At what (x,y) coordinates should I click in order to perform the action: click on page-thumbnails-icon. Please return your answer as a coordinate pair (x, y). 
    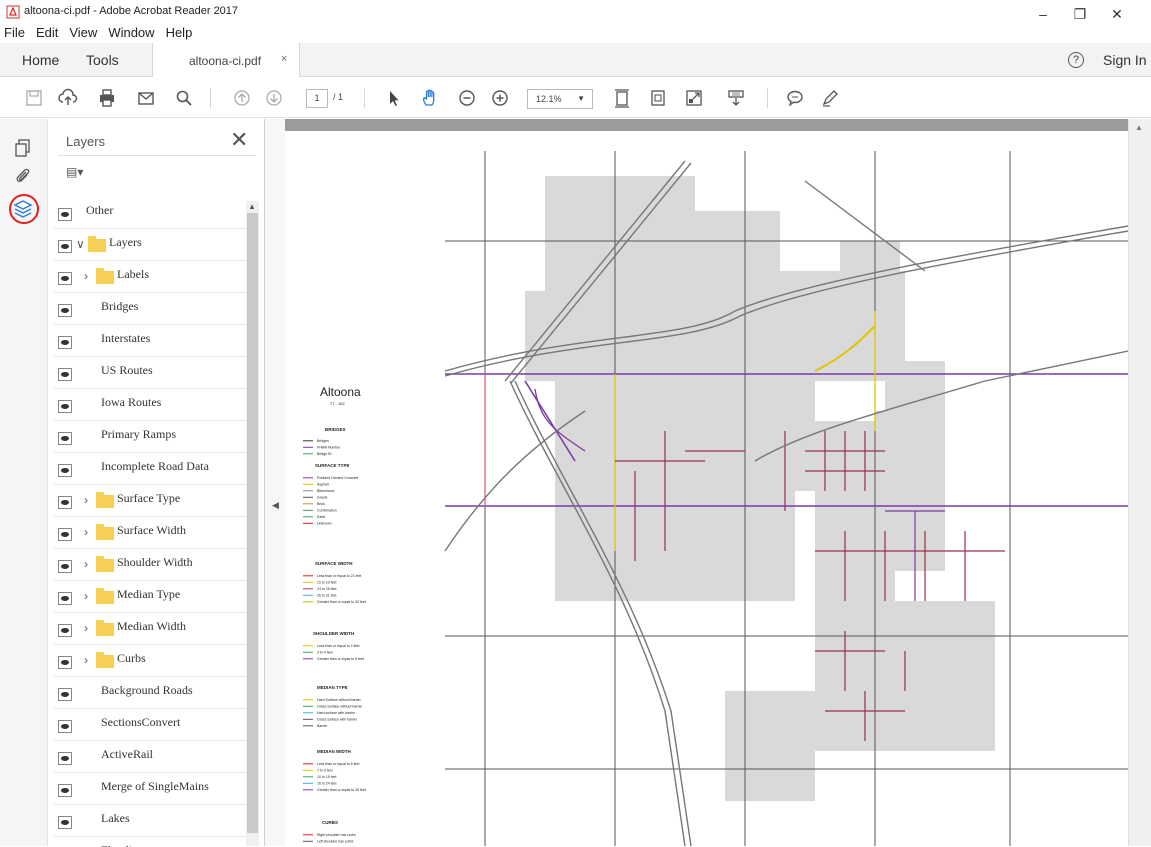
    Looking at the image, I should click on (23, 148).